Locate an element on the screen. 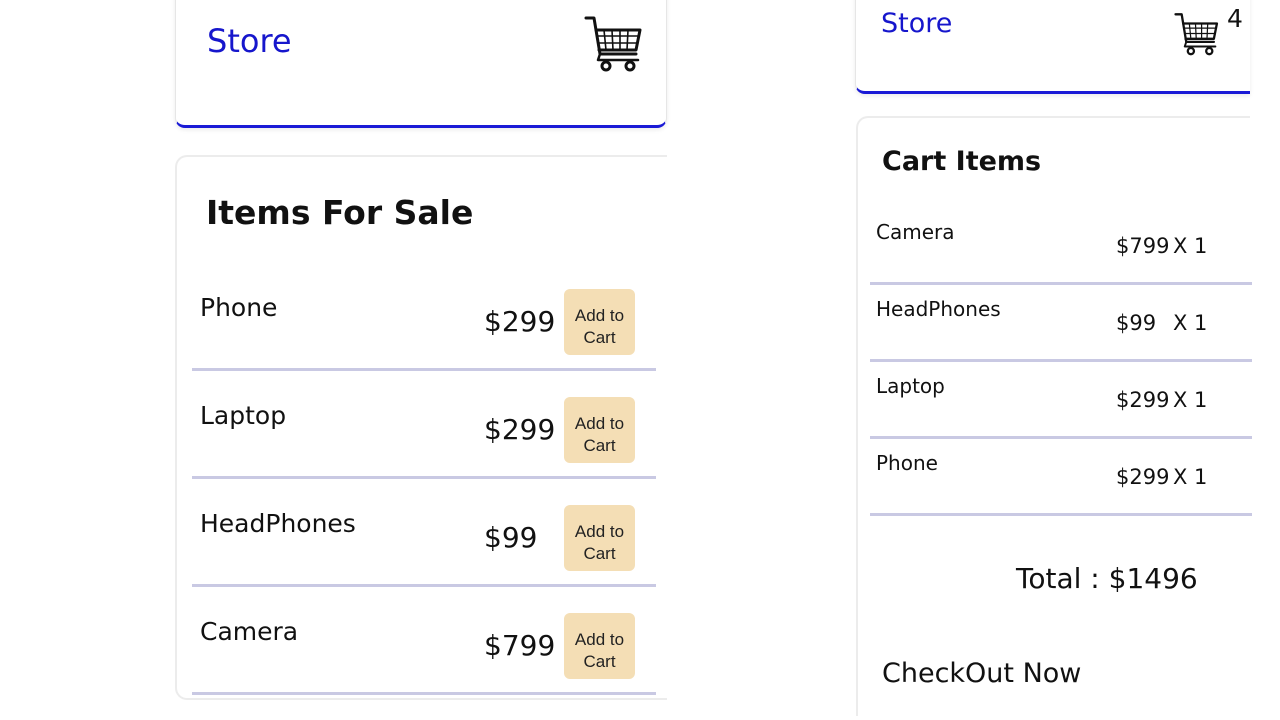 The height and width of the screenshot is (720, 1280). sale-item-name: HeadPhones is located at coordinates (278, 523).